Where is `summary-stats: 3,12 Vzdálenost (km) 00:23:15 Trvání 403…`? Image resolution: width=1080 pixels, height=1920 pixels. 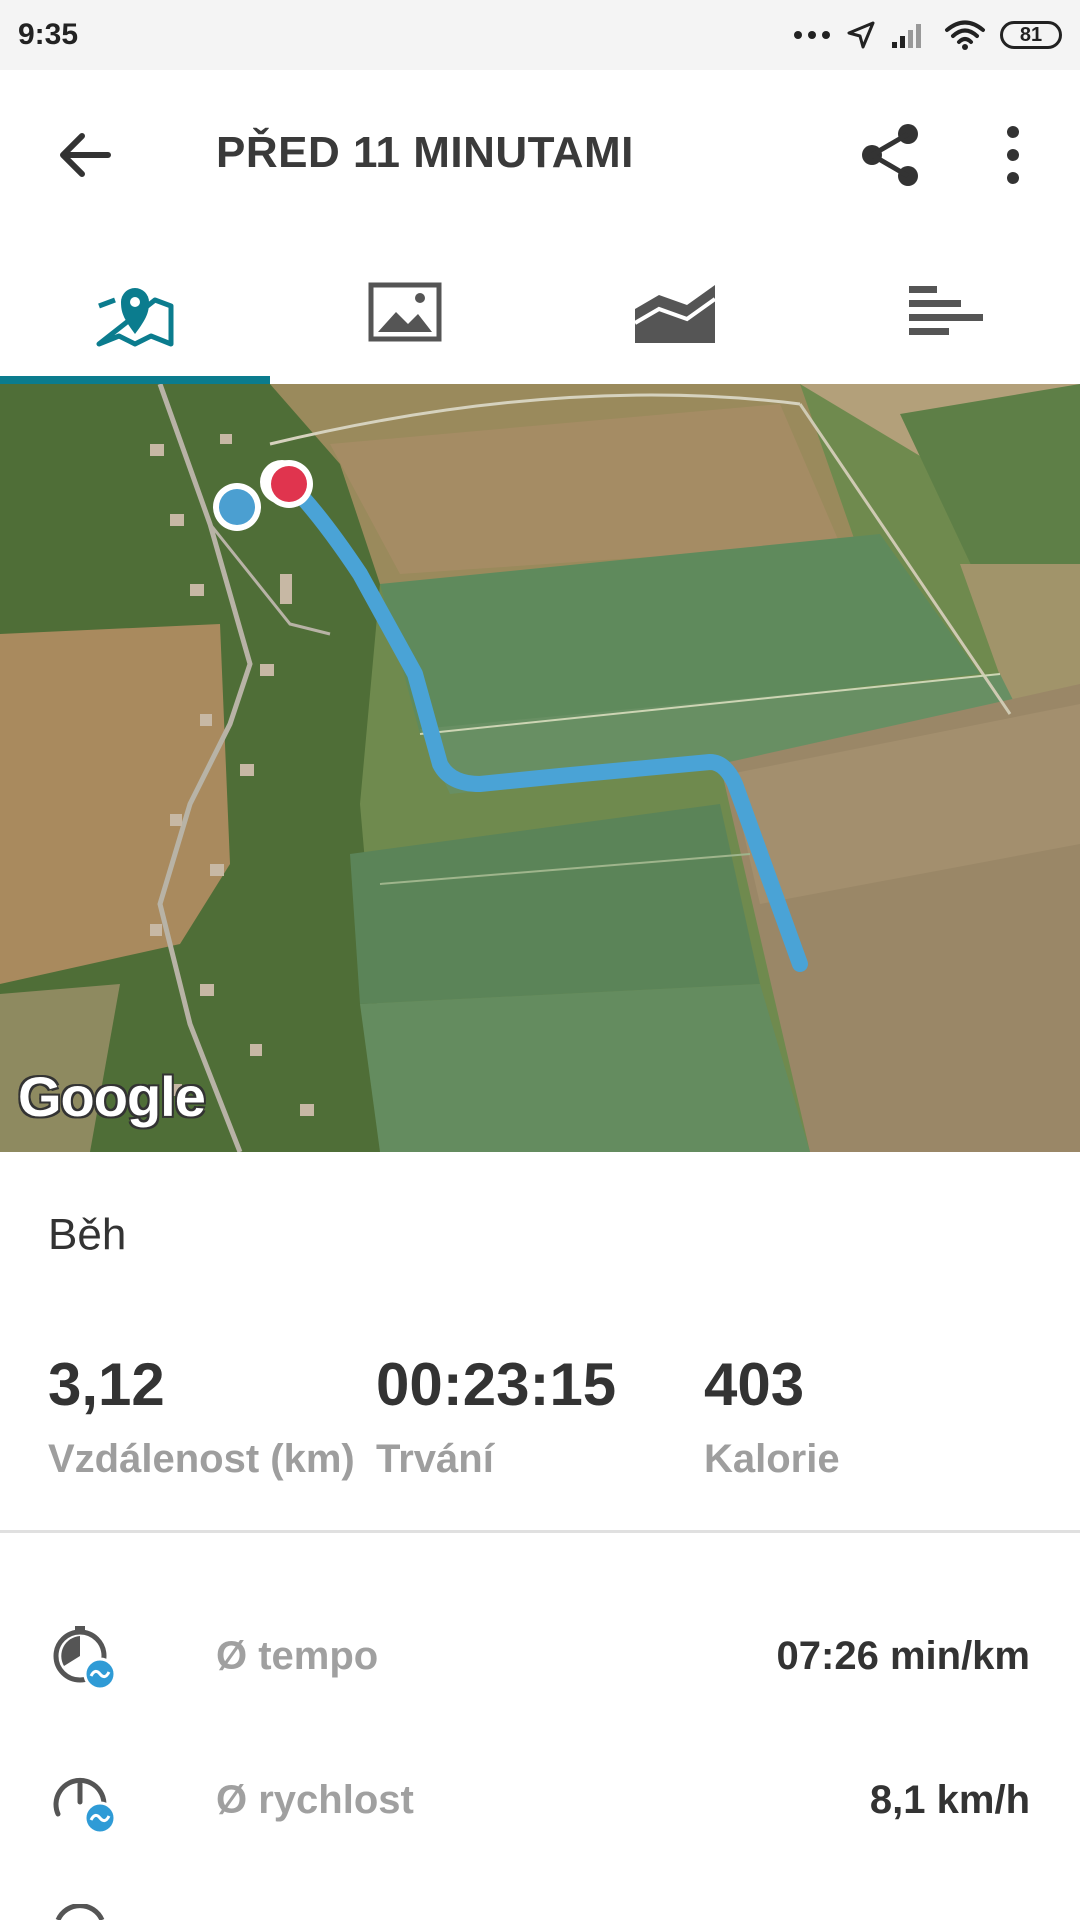 summary-stats: 3,12 Vzdálenost (km) 00:23:15 Trvání 403… is located at coordinates (548, 1420).